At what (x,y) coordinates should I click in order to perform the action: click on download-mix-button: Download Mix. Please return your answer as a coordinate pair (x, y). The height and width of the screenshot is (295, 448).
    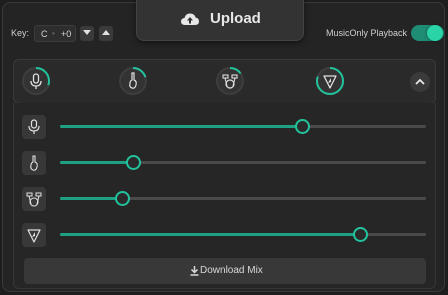
    Looking at the image, I should click on (225, 271).